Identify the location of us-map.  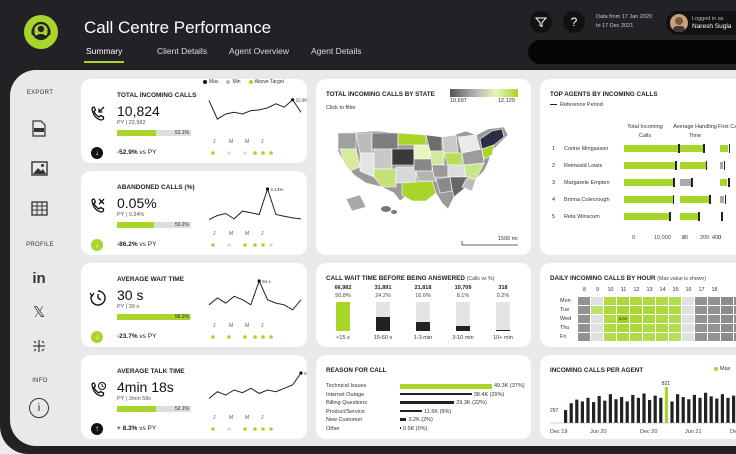
(423, 167).